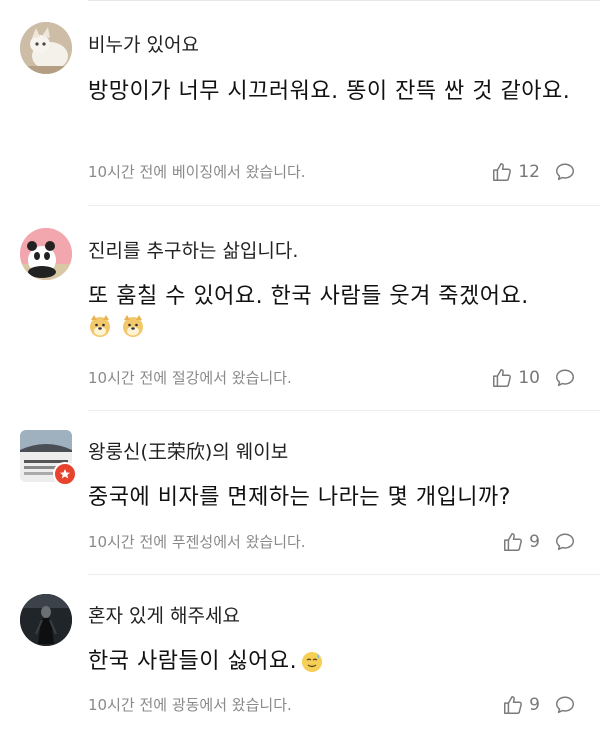 This screenshot has height=731, width=600. I want to click on emoji-row, so click(118, 327).